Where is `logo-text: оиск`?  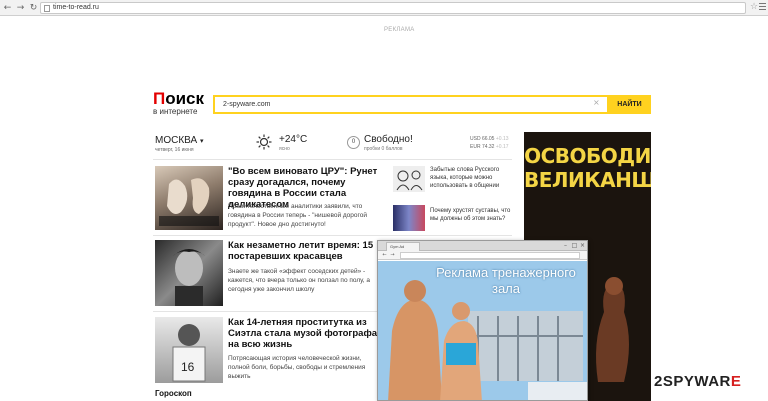 logo-text: оиск is located at coordinates (185, 98).